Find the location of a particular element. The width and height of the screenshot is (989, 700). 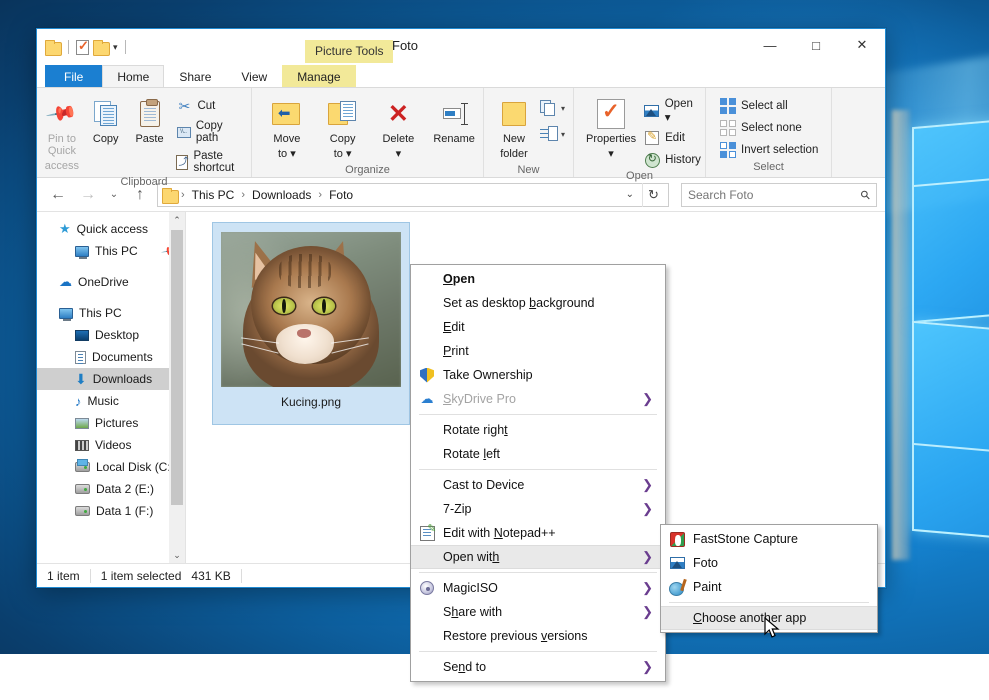

paste-button: Paste is located at coordinates (150, 121).